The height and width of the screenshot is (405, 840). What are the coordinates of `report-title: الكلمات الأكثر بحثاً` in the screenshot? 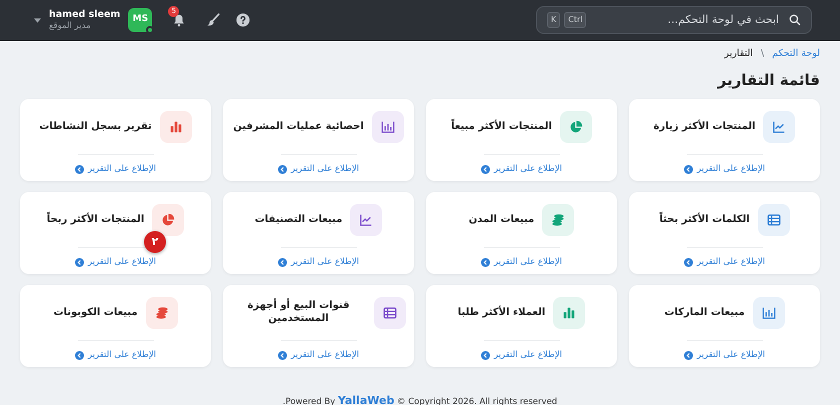 It's located at (704, 220).